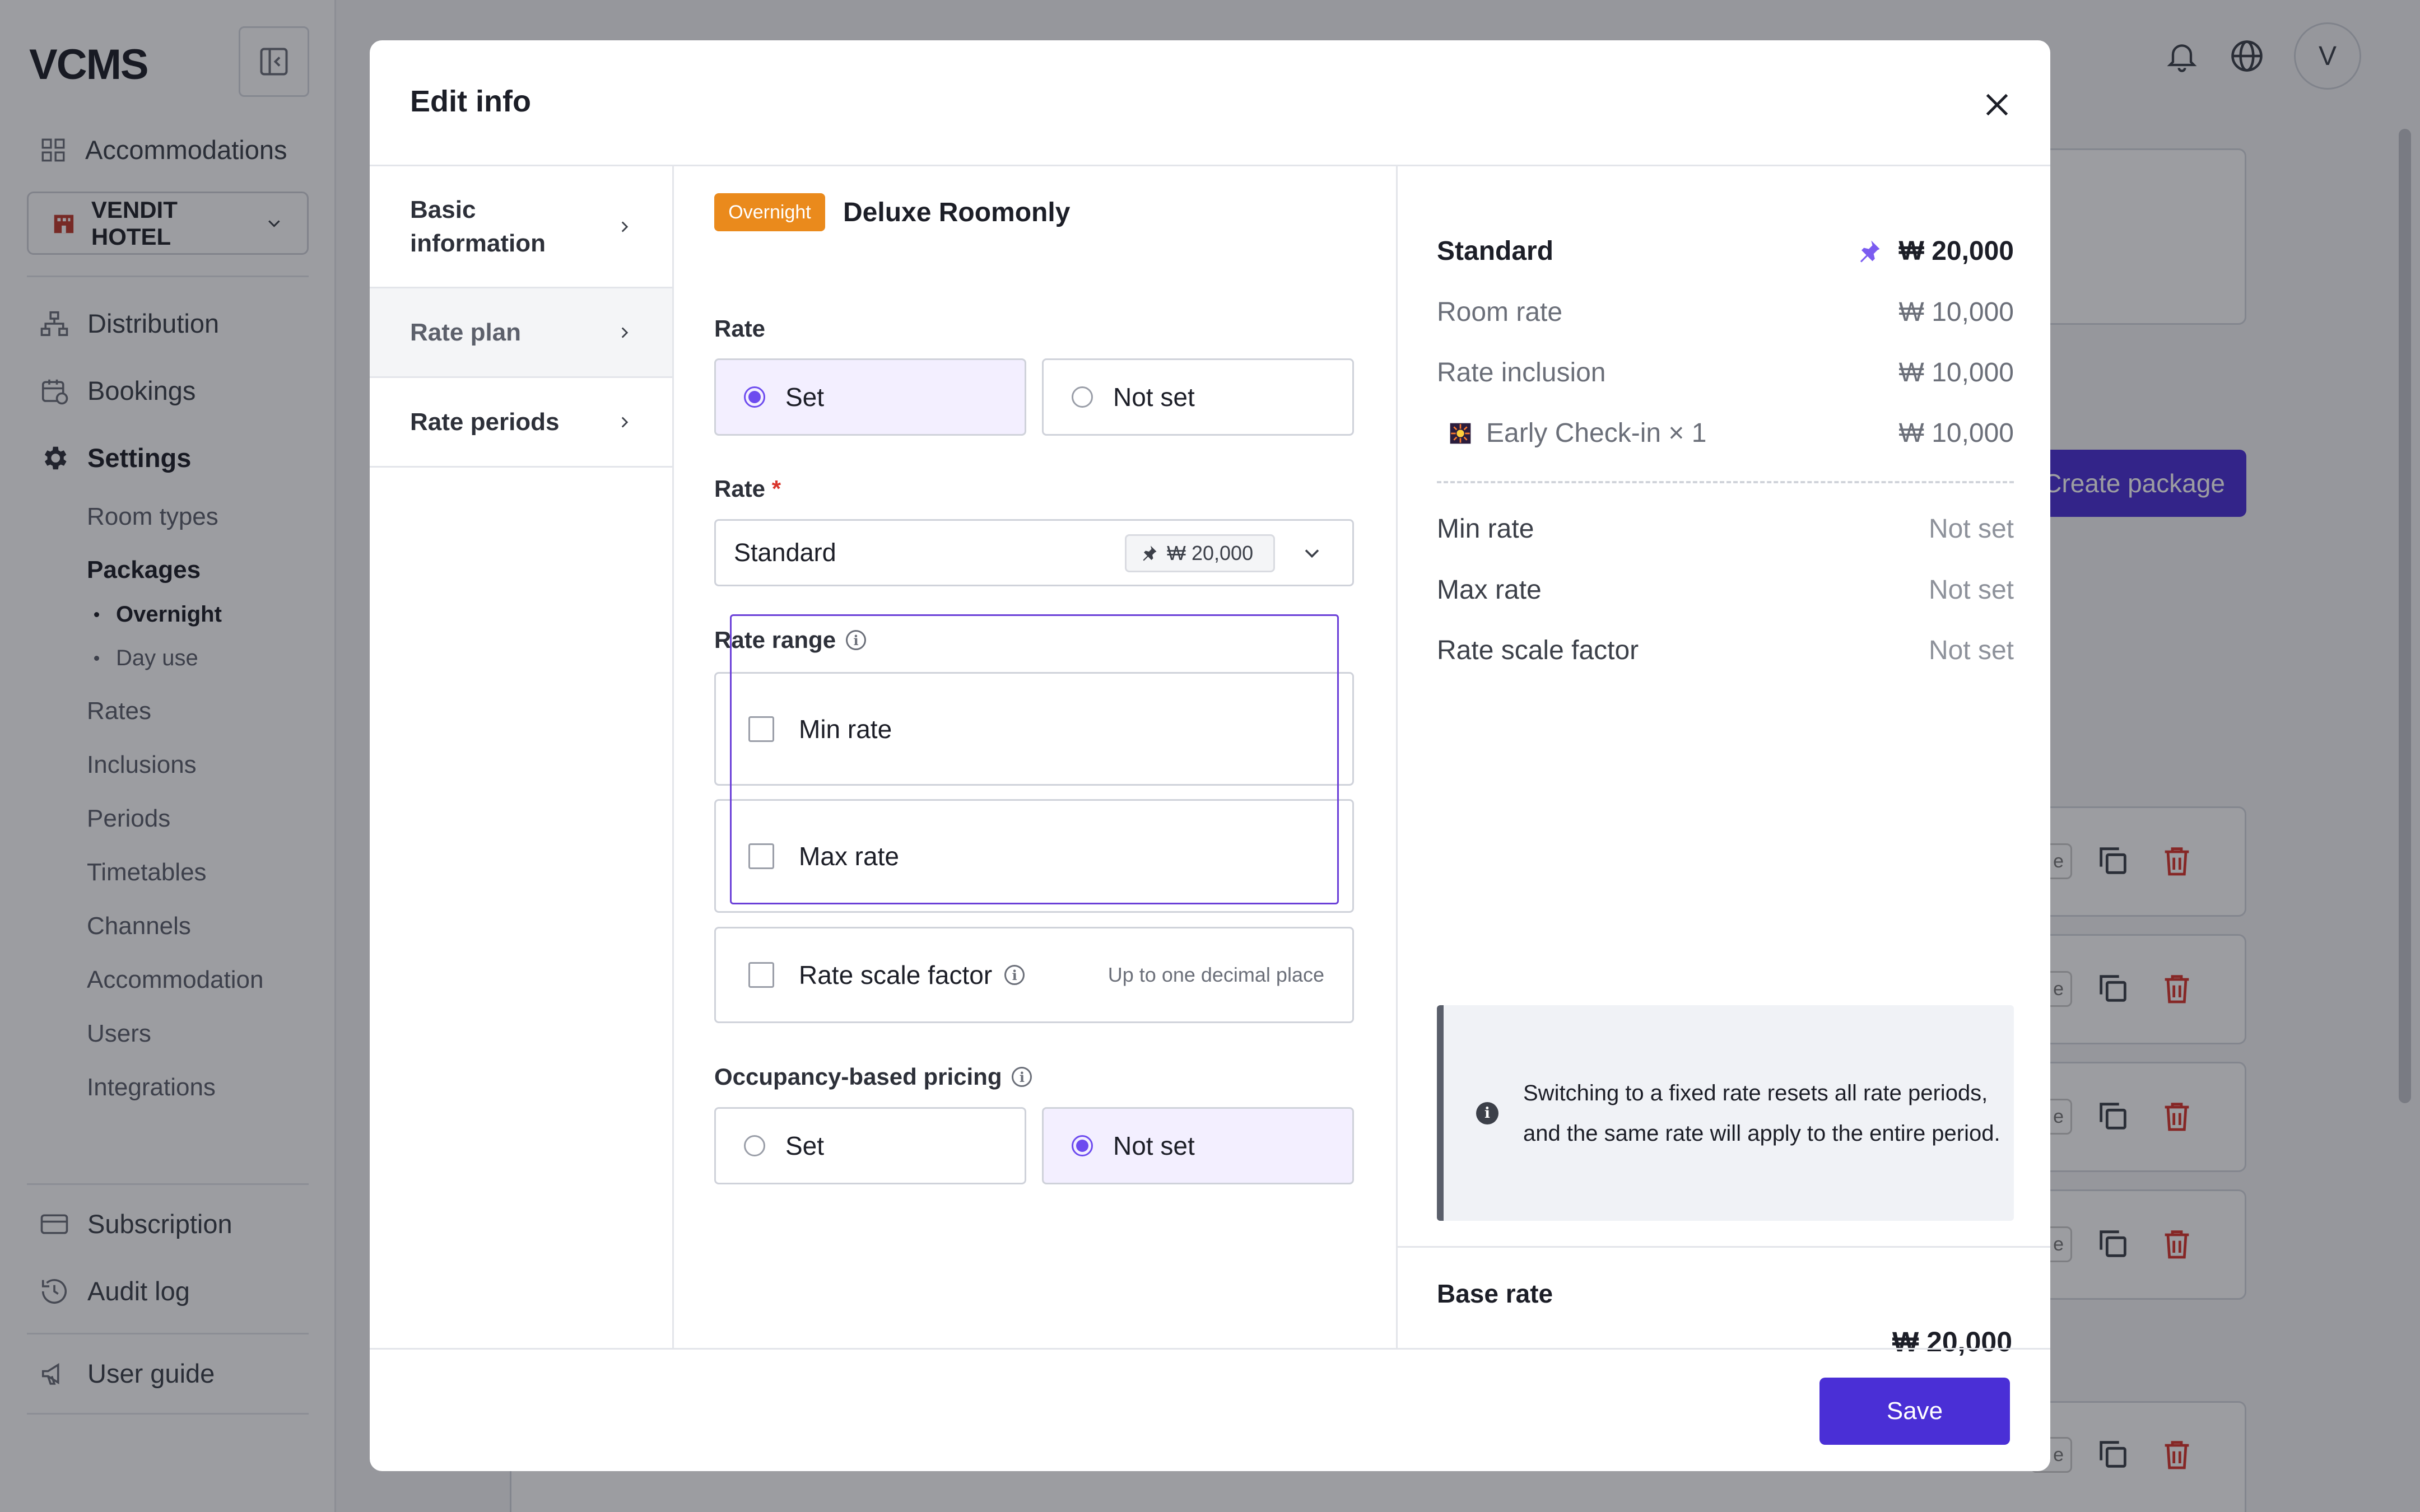  Describe the element at coordinates (1725, 651) in the screenshot. I see `summary-scale-row: Rate scale factor Not set` at that location.